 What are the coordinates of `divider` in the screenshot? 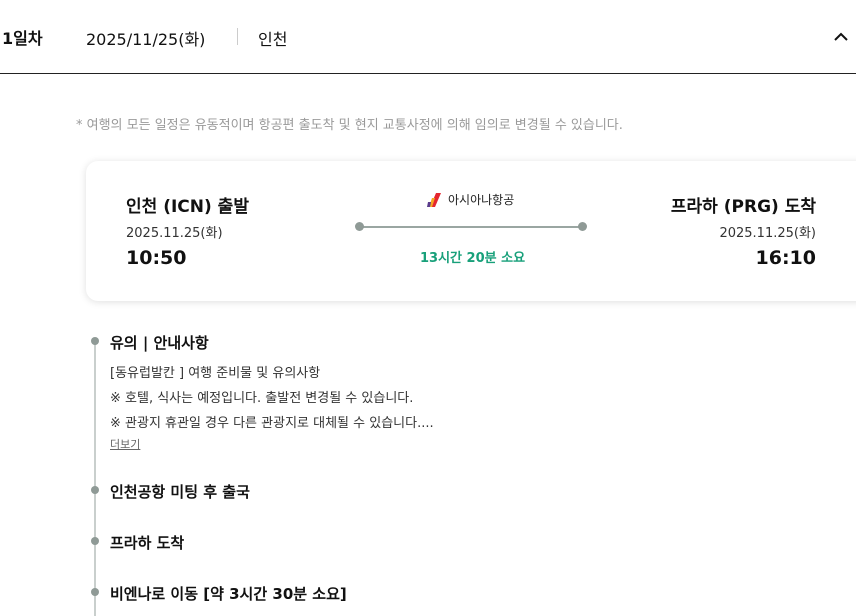 It's located at (237, 36).